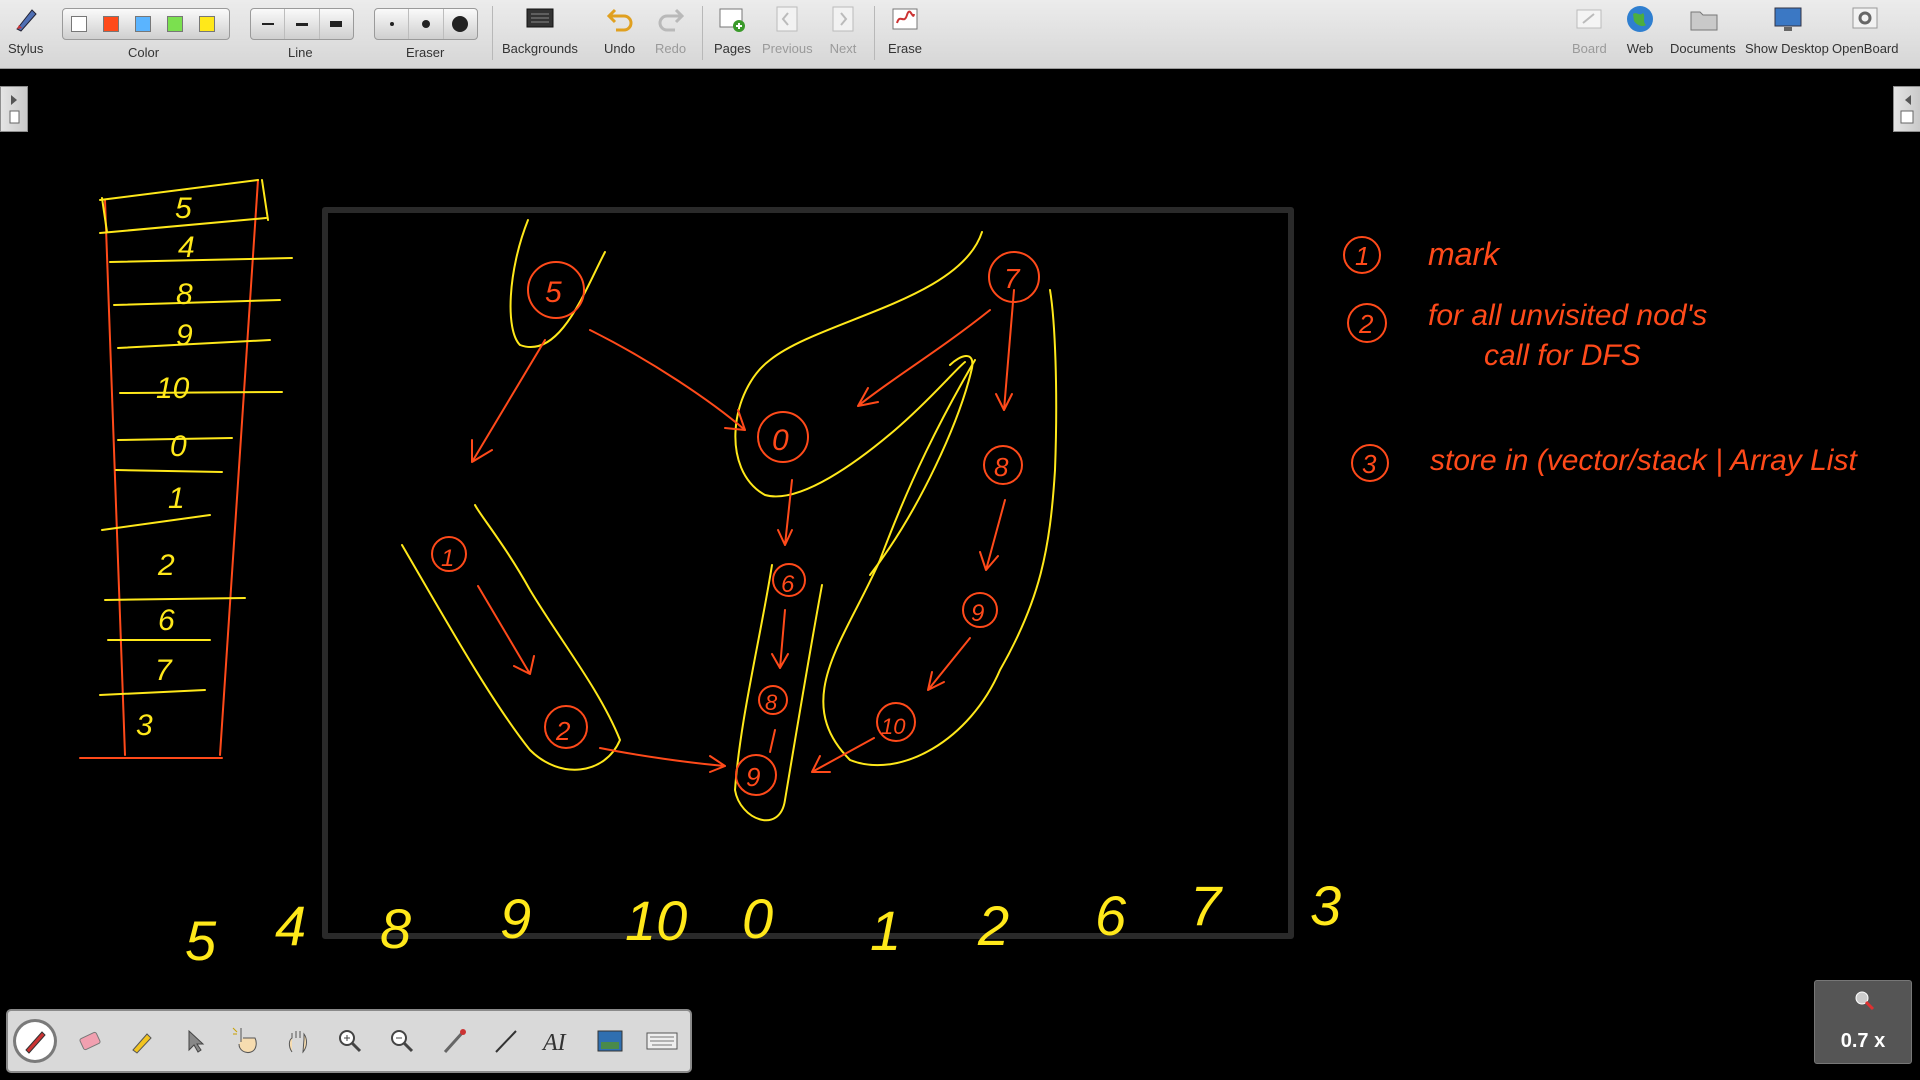  What do you see at coordinates (1640, 30) in the screenshot?
I see `web-button: Web` at bounding box center [1640, 30].